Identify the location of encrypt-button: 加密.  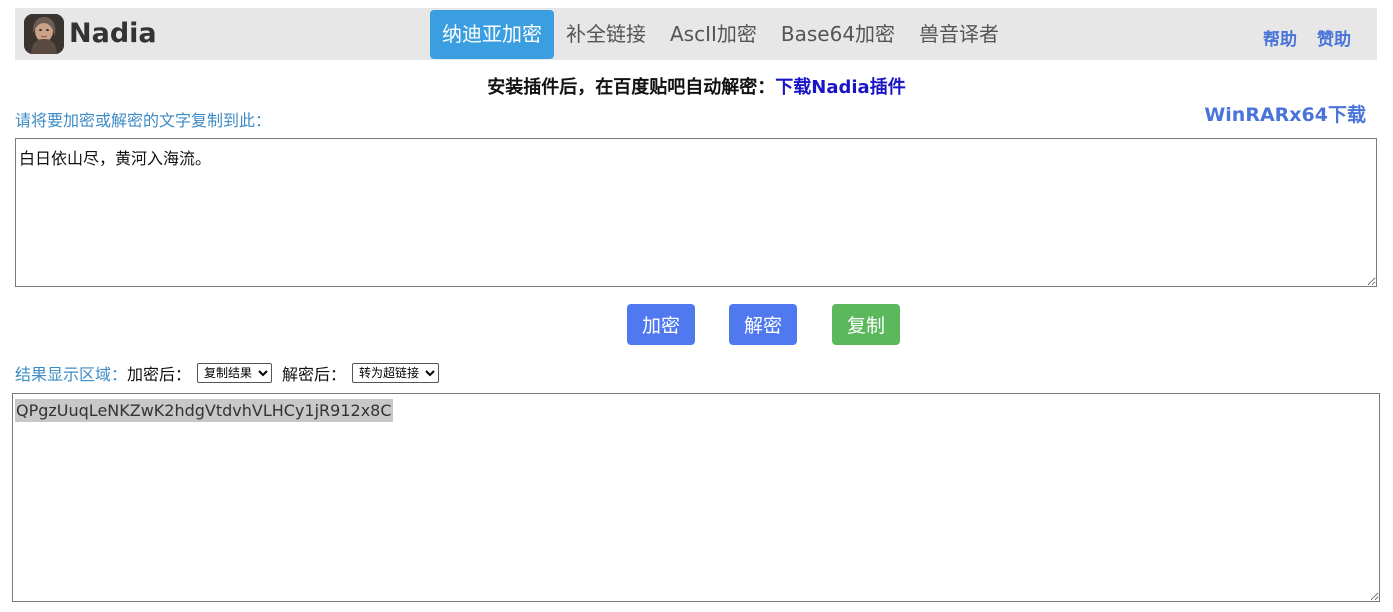
(661, 324).